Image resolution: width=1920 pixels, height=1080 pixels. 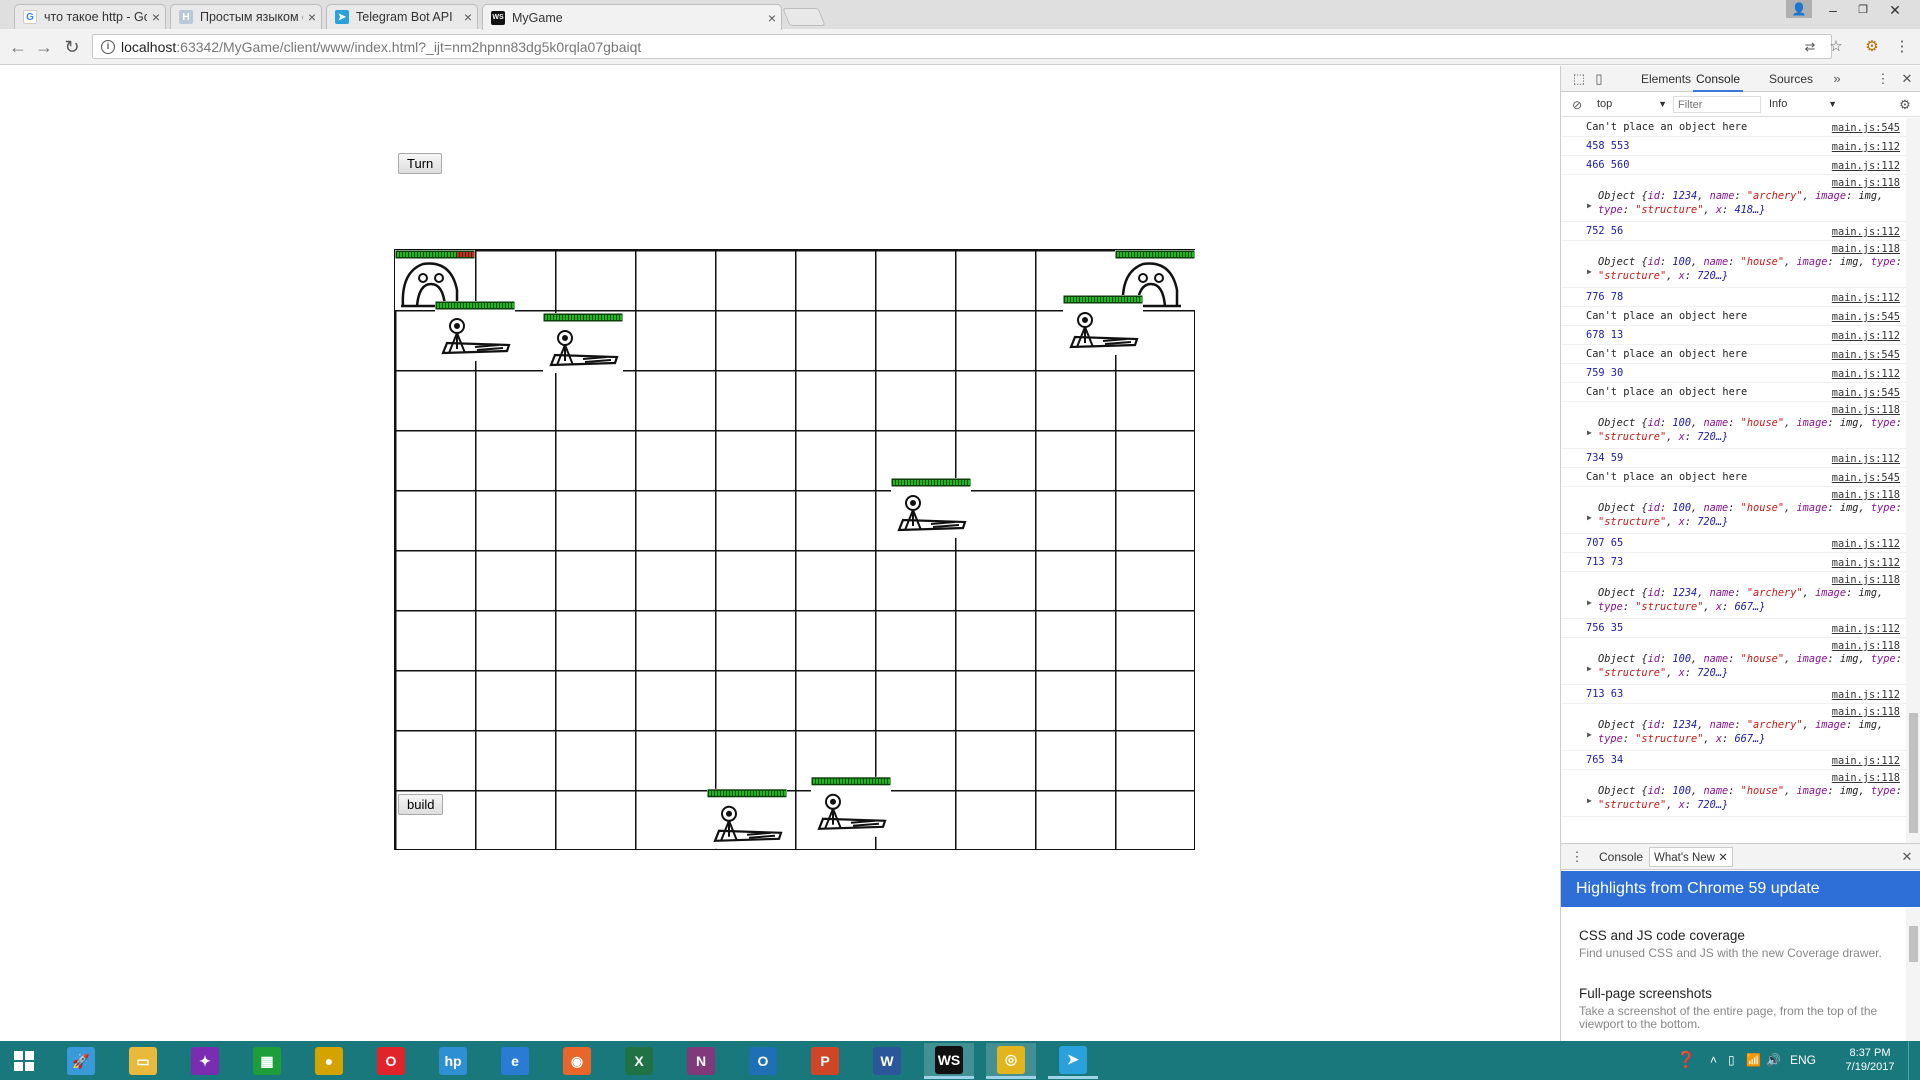 What do you see at coordinates (246, 16) in the screenshot?
I see `tab-http-article: H Простым языком об HT ×` at bounding box center [246, 16].